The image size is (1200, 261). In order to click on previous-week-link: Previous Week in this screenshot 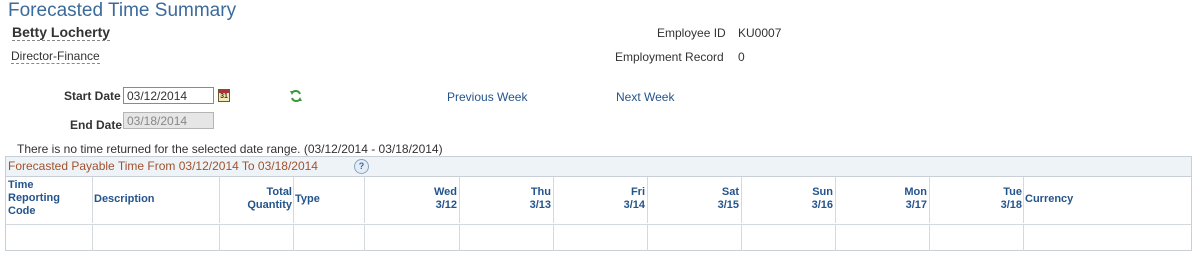, I will do `click(487, 97)`.